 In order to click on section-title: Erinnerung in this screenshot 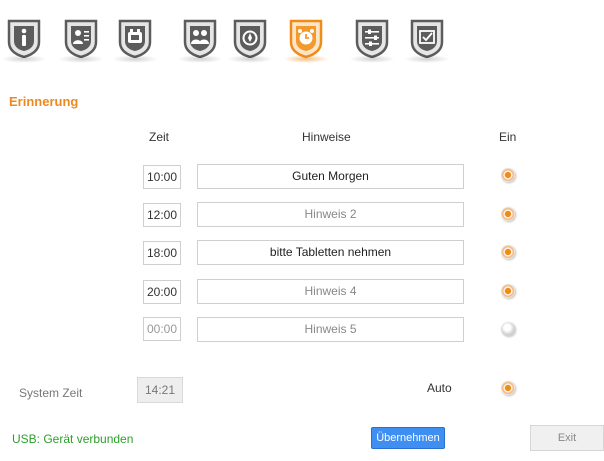, I will do `click(44, 101)`.